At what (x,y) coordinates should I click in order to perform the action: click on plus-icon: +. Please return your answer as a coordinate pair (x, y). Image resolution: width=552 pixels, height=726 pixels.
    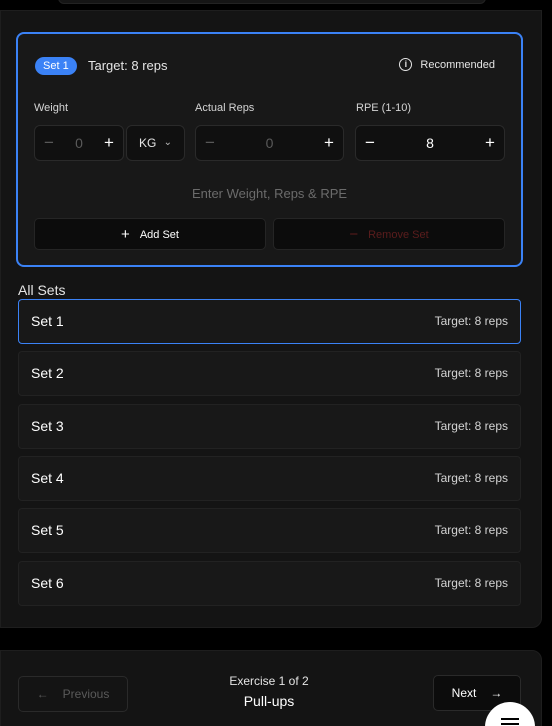
    Looking at the image, I should click on (125, 234).